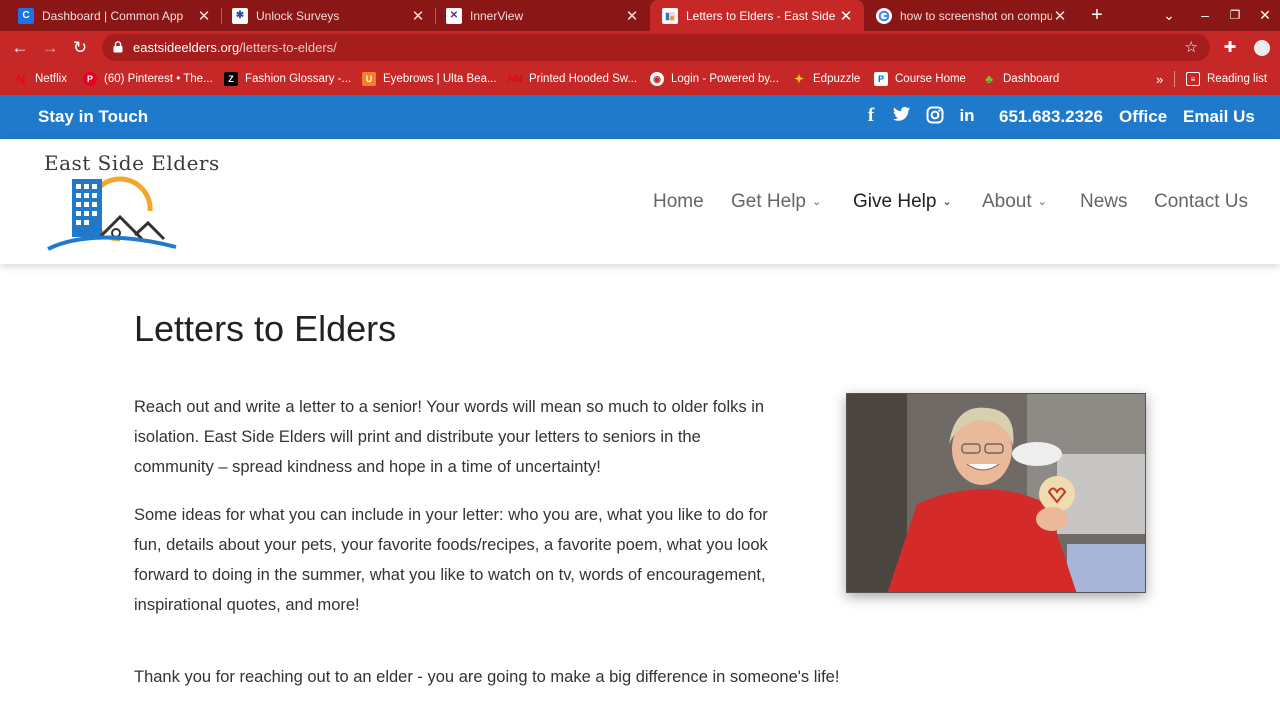 This screenshot has width=1280, height=720. I want to click on reading-list-button: ≡ Reading list, so click(1226, 79).